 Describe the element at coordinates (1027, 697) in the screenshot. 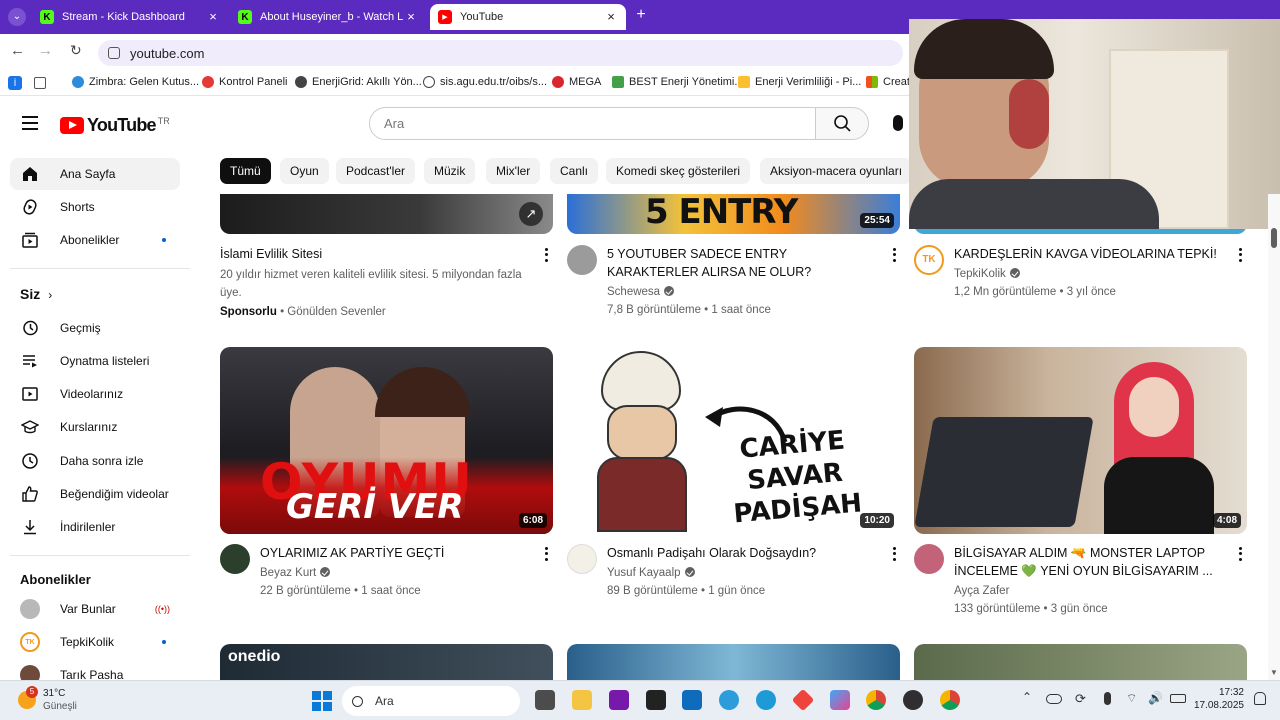

I see `show-hidden-icons: ⌃` at that location.